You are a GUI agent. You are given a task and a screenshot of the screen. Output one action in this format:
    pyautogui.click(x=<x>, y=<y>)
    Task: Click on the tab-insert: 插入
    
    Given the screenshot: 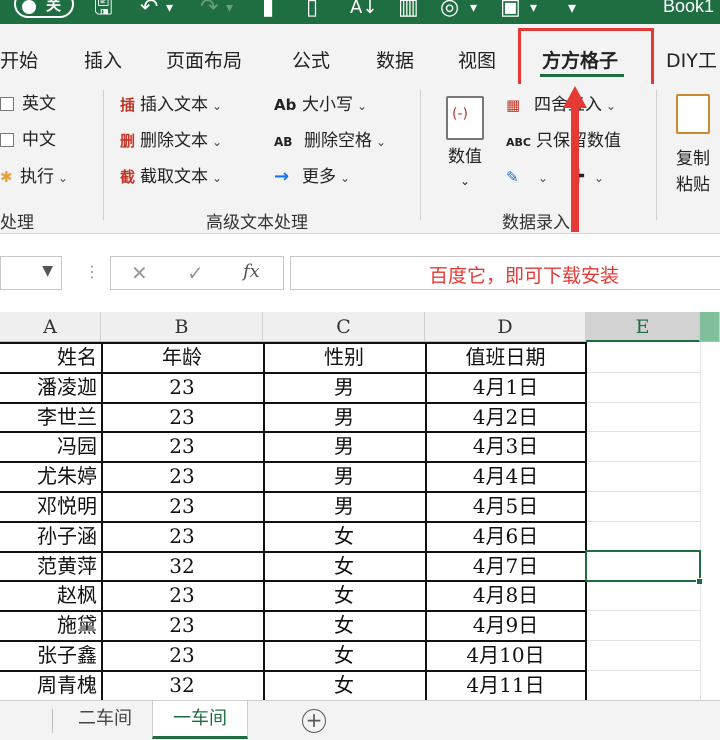 What is the action you would take?
    pyautogui.click(x=103, y=59)
    